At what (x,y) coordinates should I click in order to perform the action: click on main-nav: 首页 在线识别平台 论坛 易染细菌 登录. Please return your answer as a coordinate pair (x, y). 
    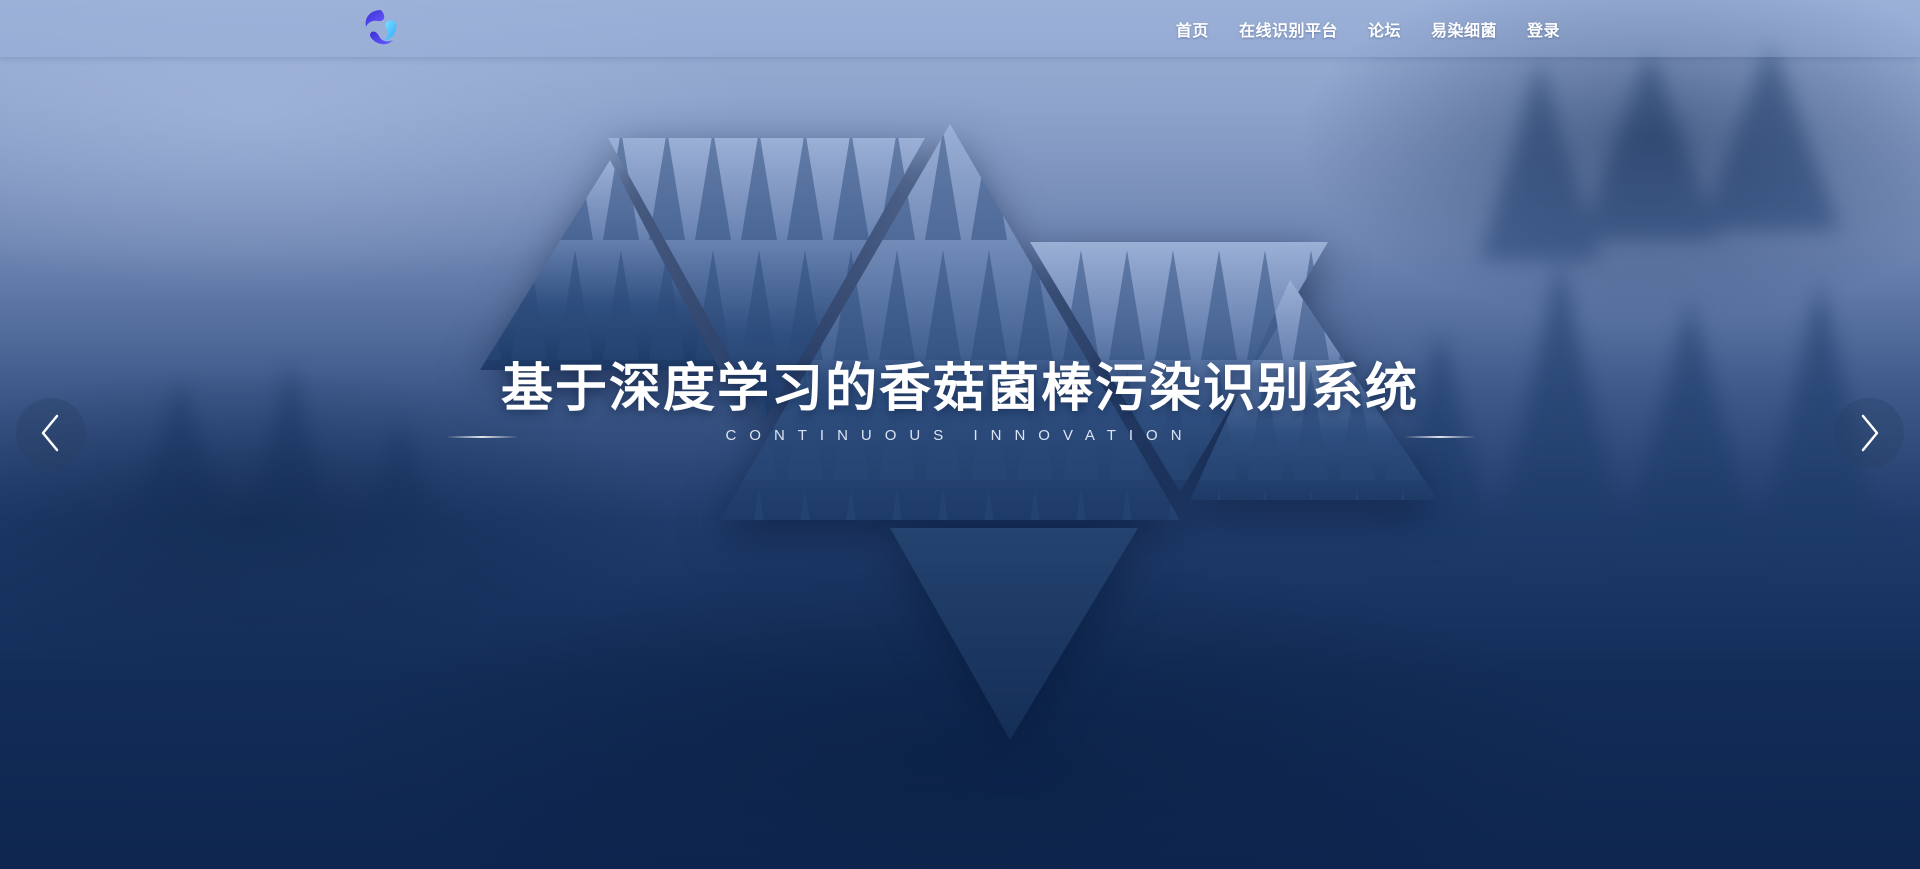
    Looking at the image, I should click on (1368, 28).